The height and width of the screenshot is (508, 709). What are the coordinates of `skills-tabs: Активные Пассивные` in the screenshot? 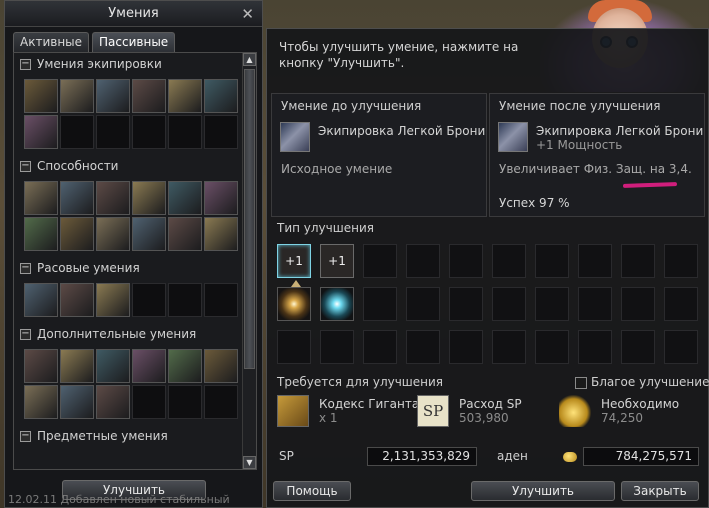 It's located at (94, 42).